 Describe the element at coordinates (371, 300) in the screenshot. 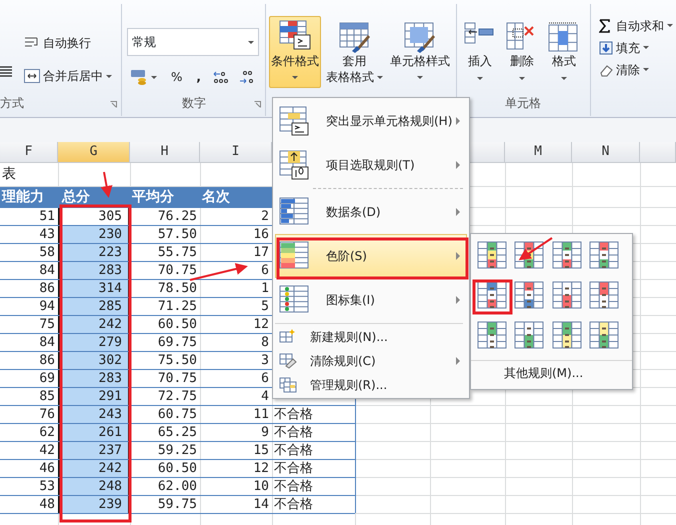

I see `menu-item: 图标集(I)` at that location.